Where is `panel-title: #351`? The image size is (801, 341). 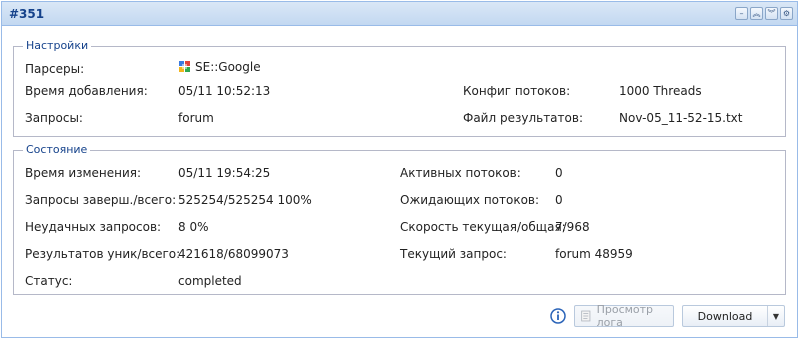
panel-title: #351 is located at coordinates (27, 14).